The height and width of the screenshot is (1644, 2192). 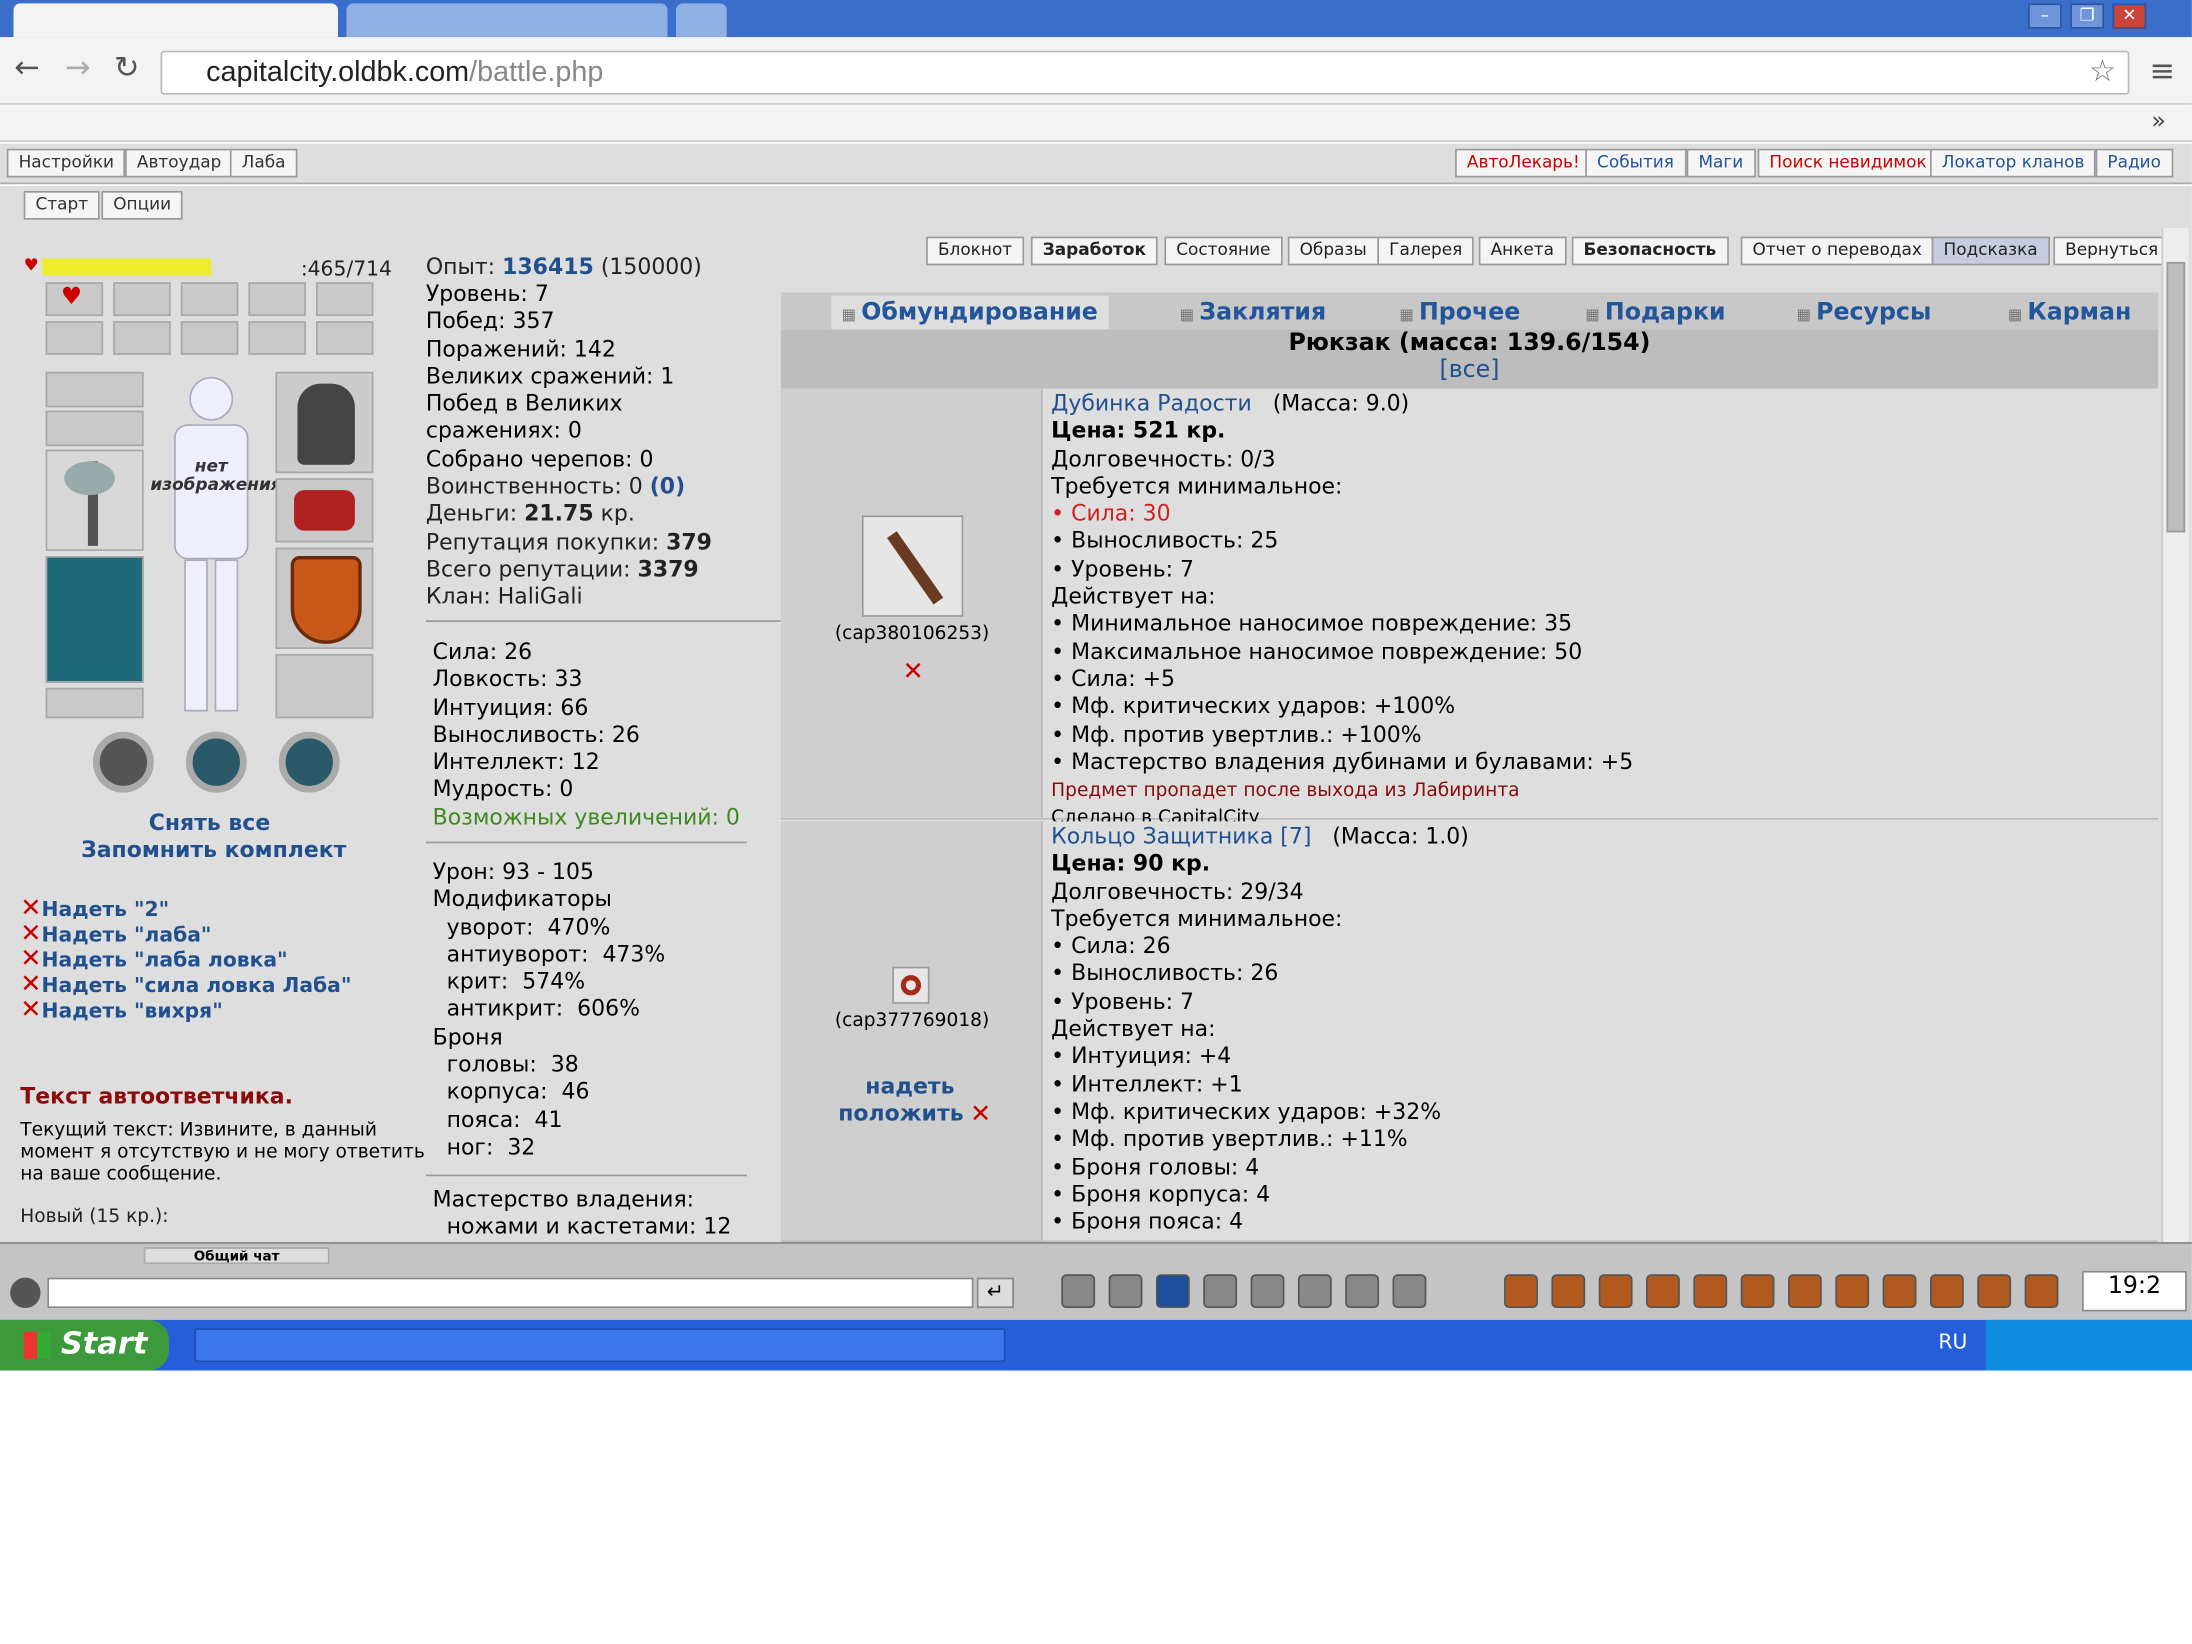 What do you see at coordinates (912, 566) in the screenshot?
I see `club-item-icon` at bounding box center [912, 566].